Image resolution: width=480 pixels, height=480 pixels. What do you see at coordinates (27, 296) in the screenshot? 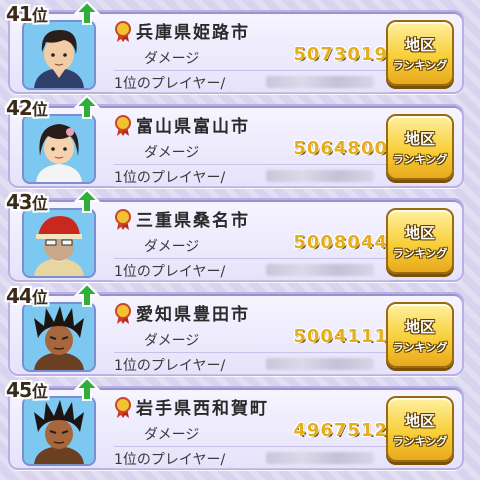
I see `rank-label: 44位` at bounding box center [27, 296].